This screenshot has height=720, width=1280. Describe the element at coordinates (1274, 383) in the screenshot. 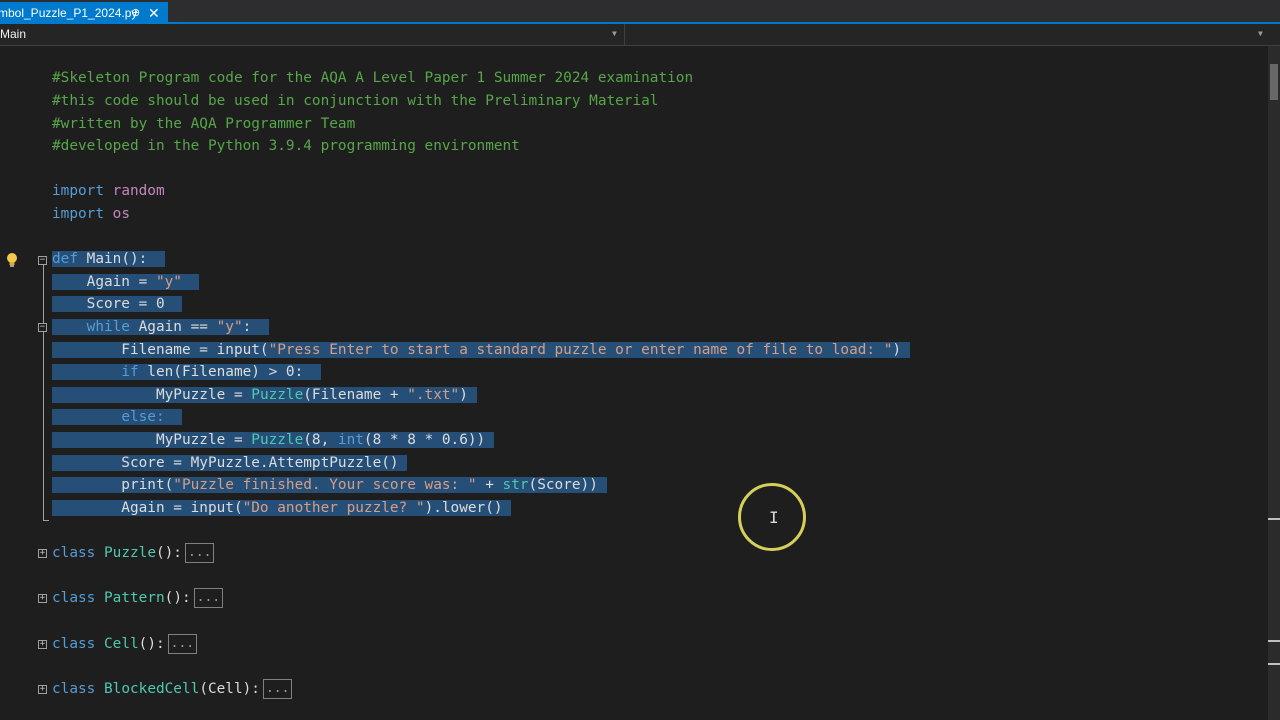

I see `vertical-scrollbar` at that location.